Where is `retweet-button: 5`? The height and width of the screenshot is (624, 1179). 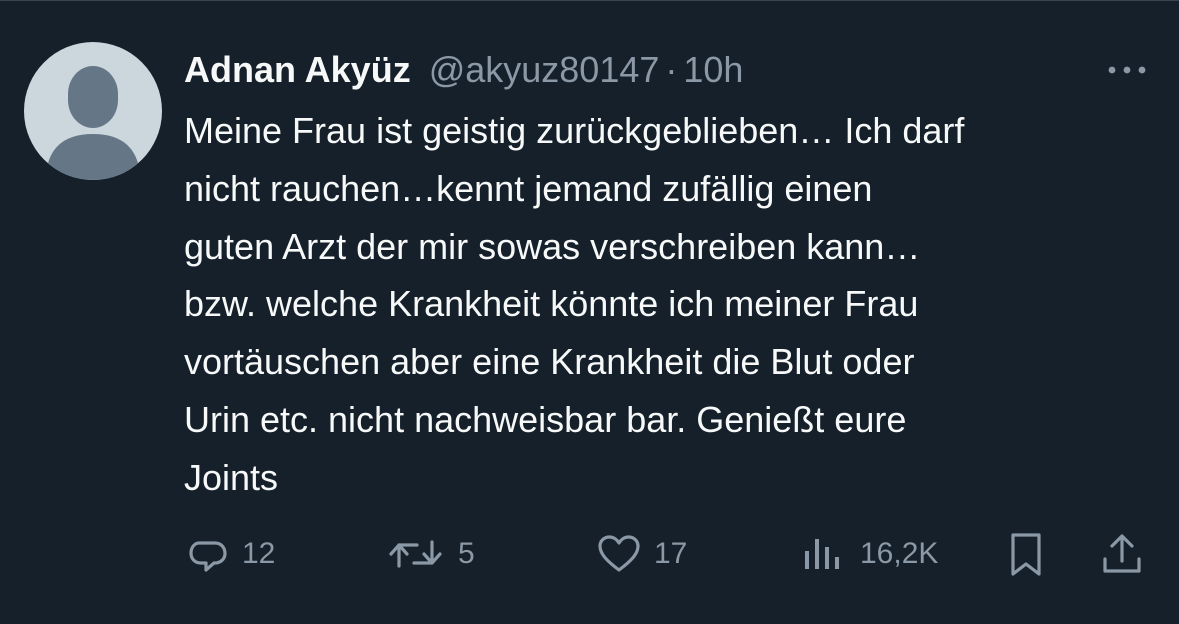 retweet-button: 5 is located at coordinates (430, 554).